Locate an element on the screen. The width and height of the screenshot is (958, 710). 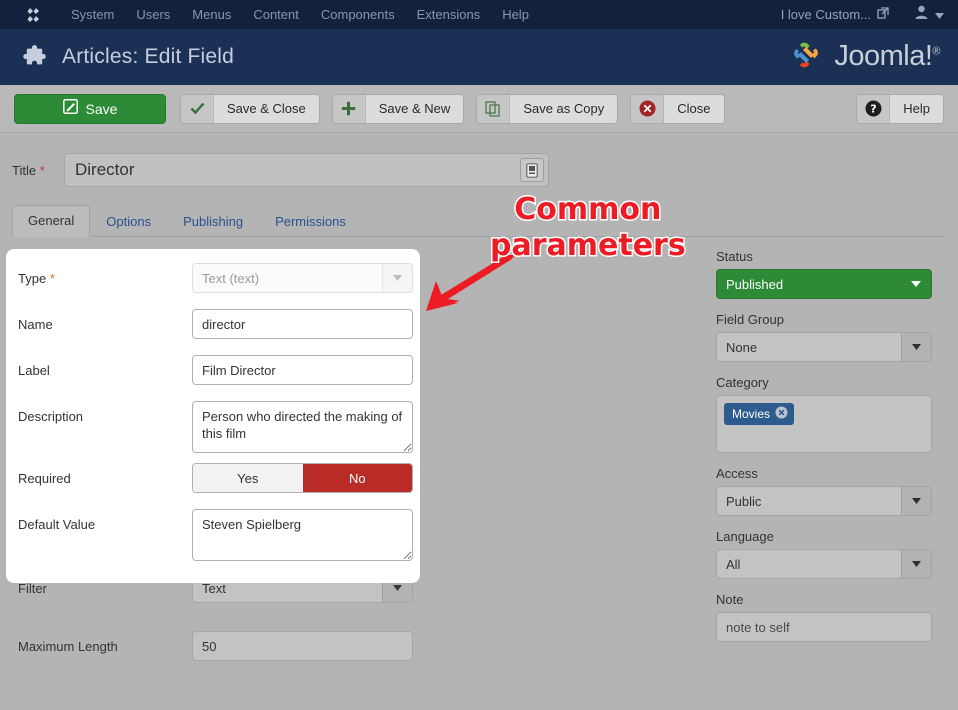
save-and-close-button: Save & Close is located at coordinates (250, 108).